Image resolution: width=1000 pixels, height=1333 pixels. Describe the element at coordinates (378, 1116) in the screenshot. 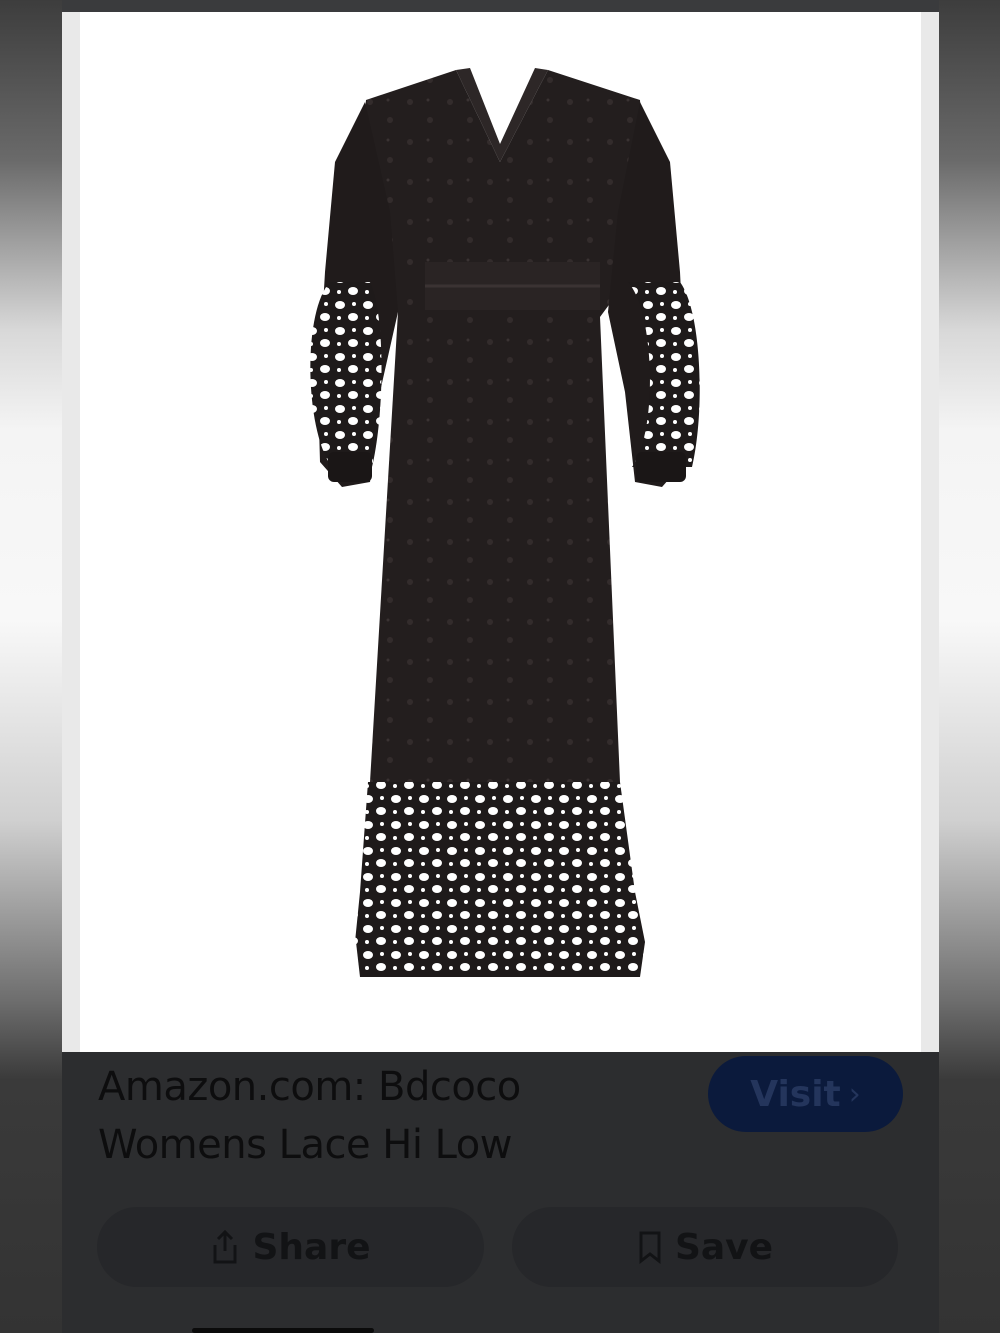

I see `result-title: Amazon.com: Bdcoco Womens Lace Hi Low` at that location.